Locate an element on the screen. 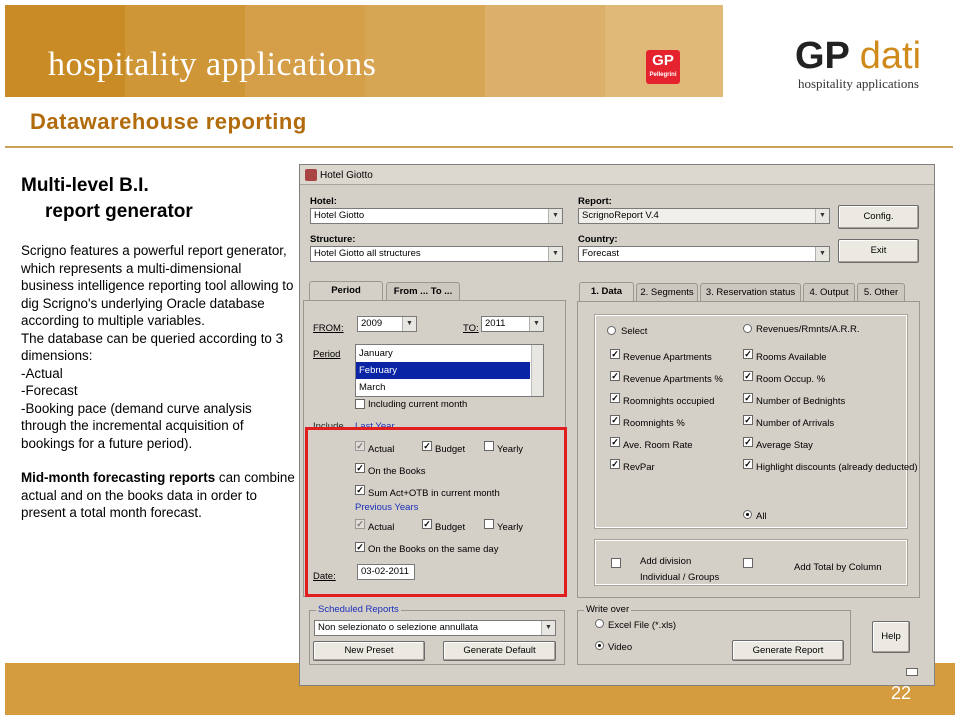 The image size is (960, 720). data-field-label: Ave. Room Rate is located at coordinates (658, 445).